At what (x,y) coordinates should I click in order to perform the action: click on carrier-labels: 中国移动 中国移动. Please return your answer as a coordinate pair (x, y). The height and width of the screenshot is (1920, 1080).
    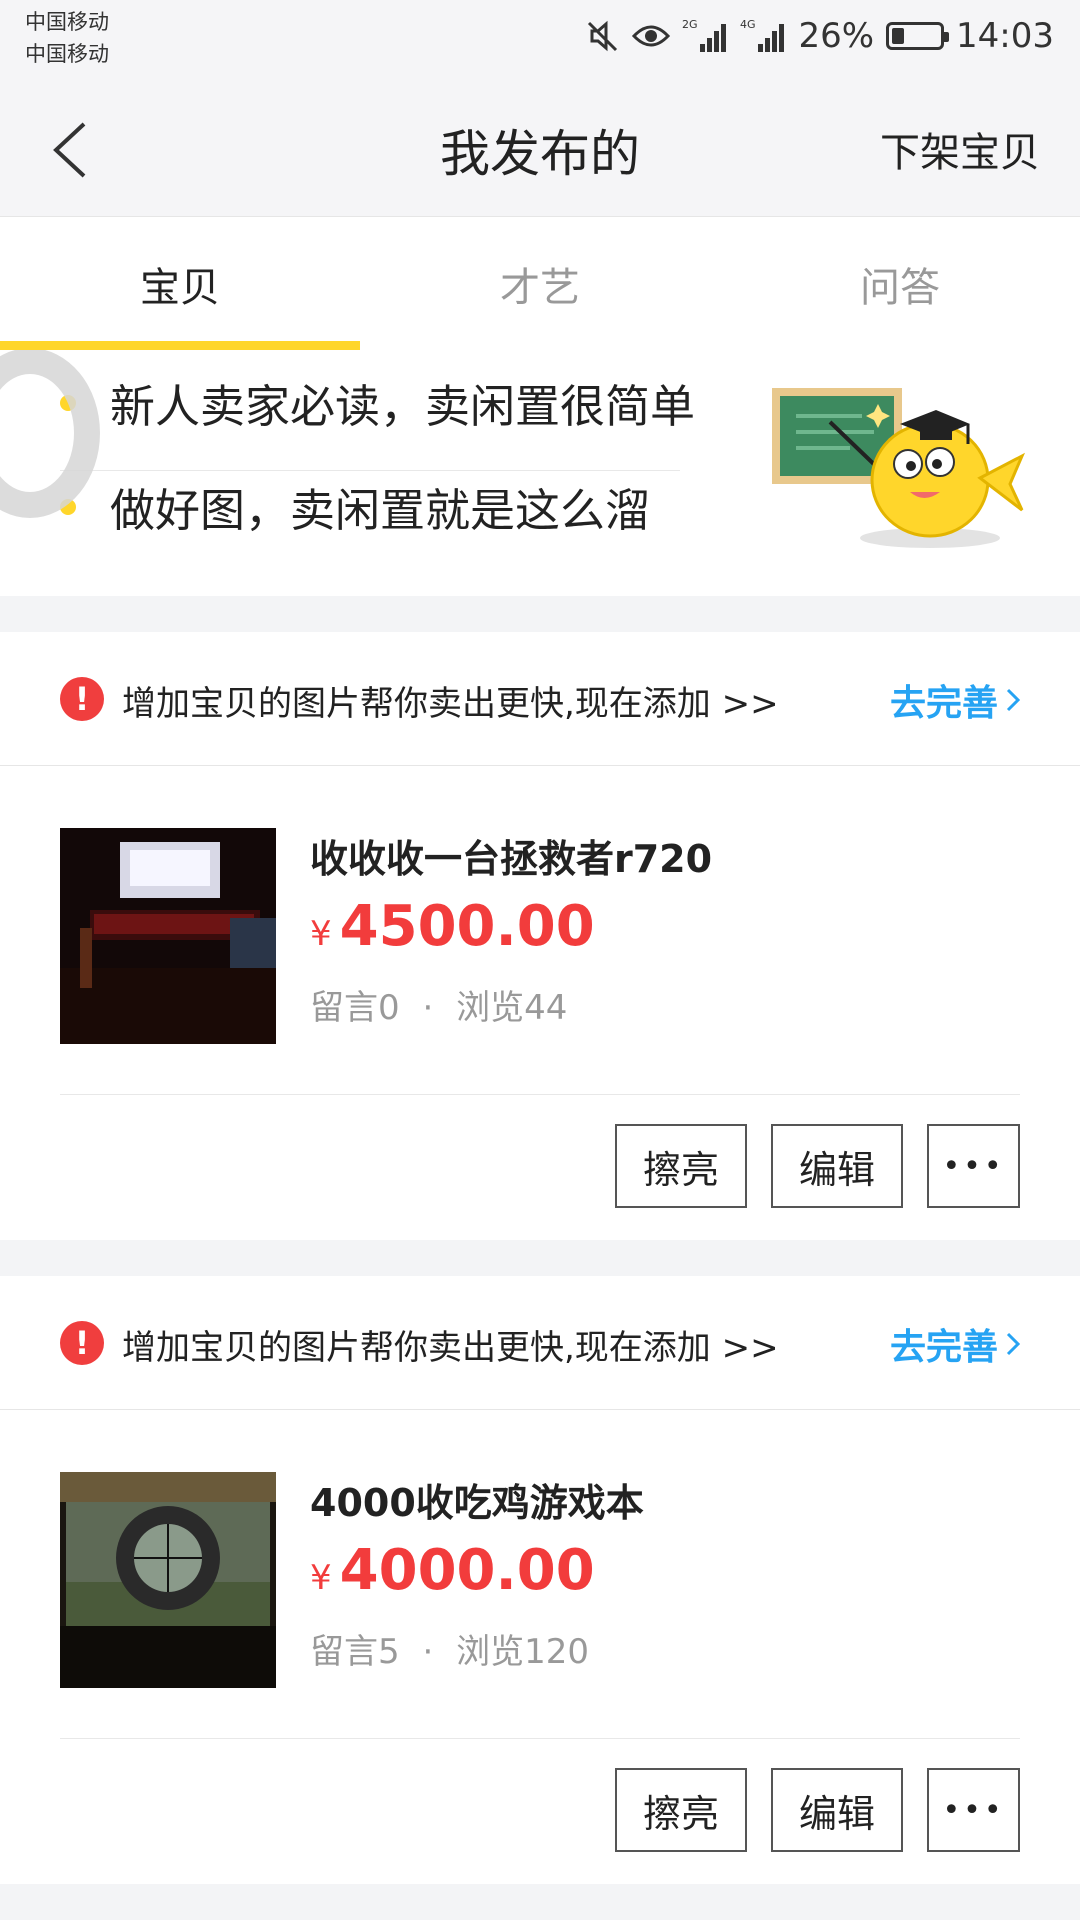
    Looking at the image, I should click on (67, 38).